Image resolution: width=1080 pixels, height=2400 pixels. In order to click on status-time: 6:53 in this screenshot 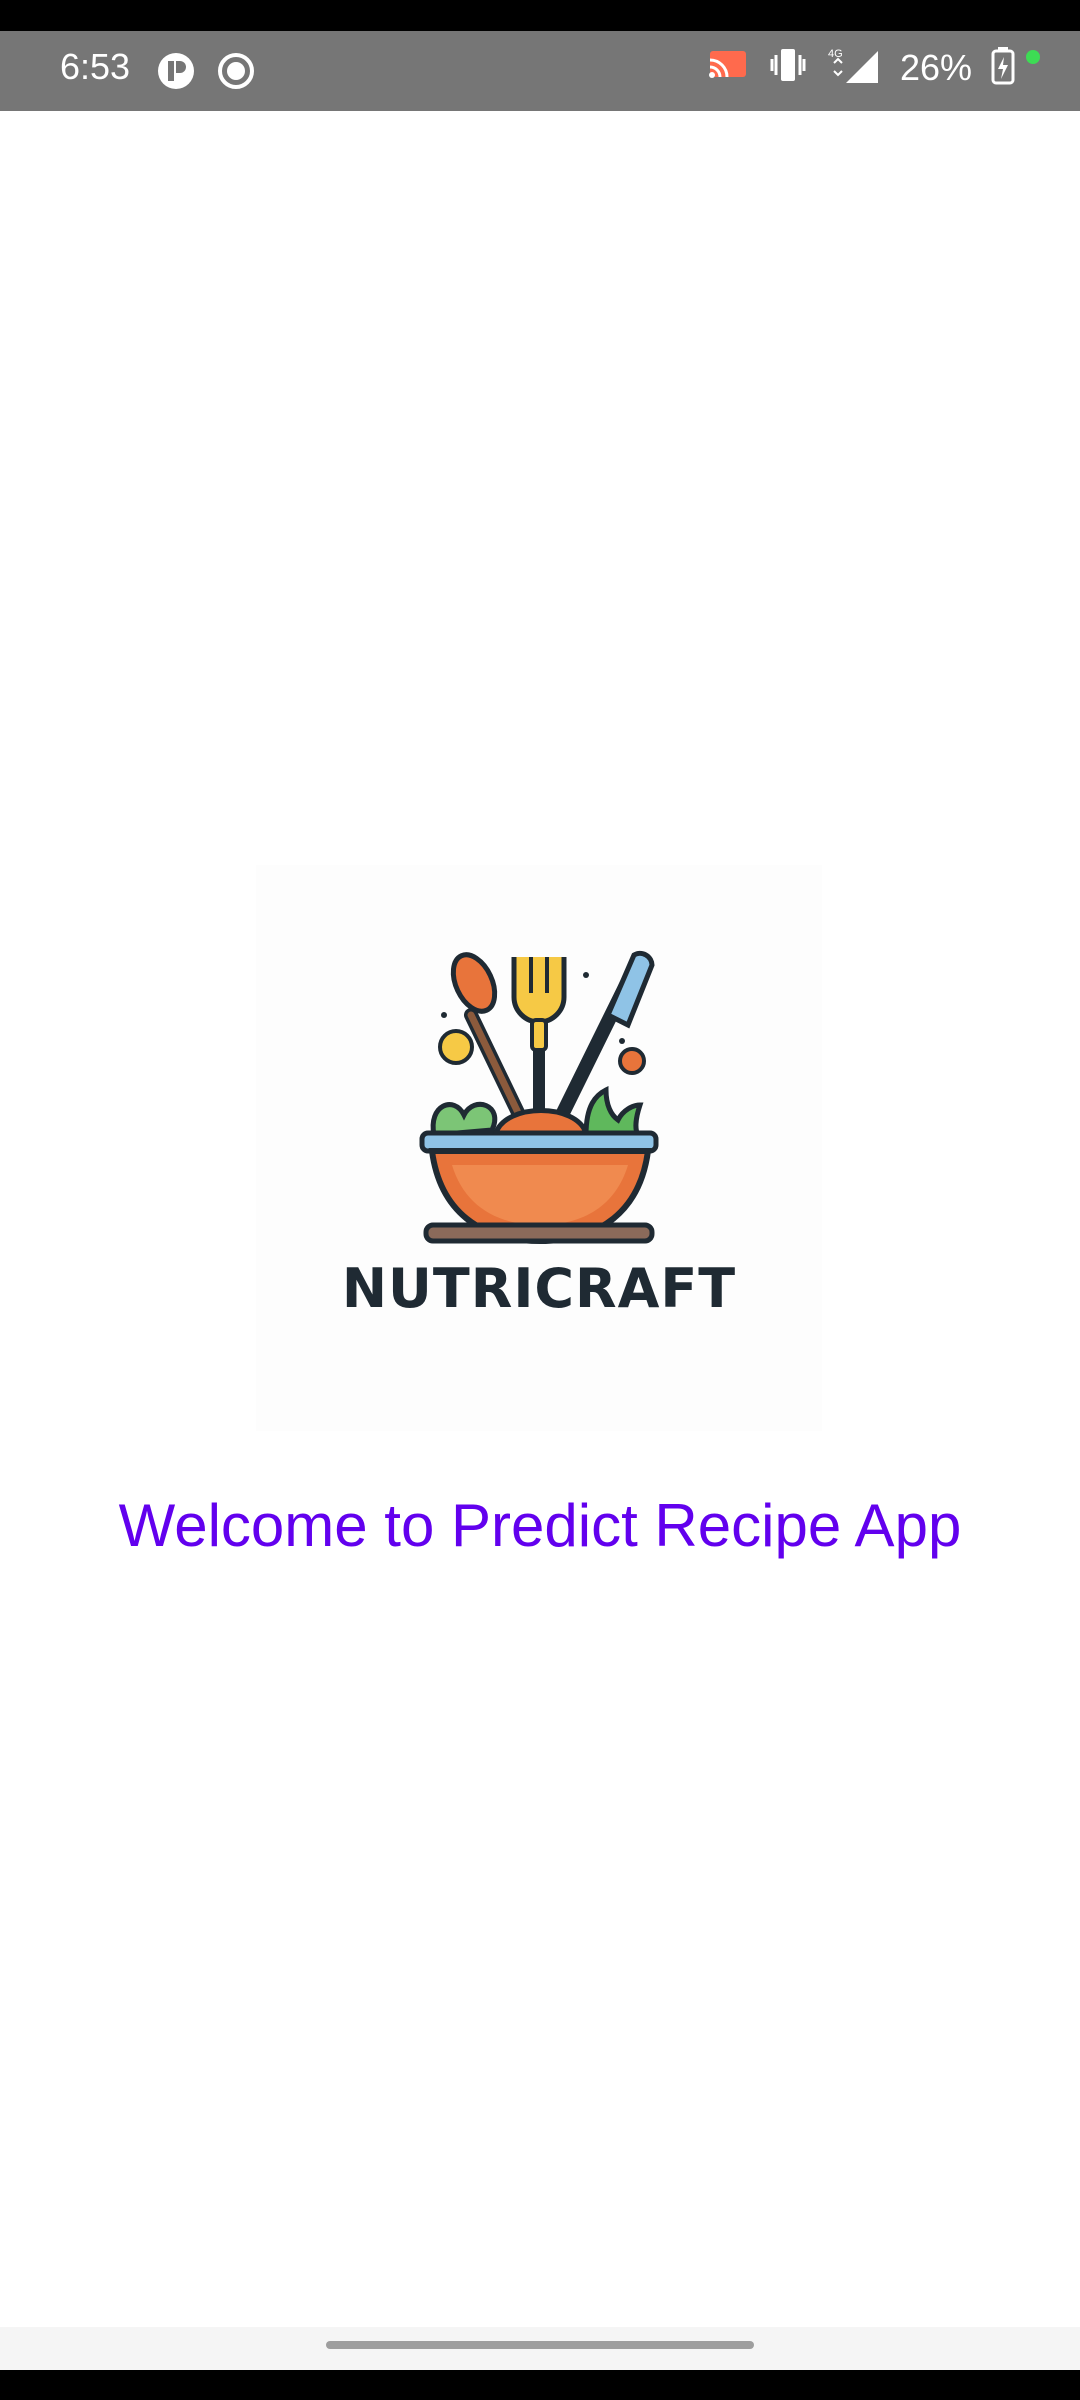, I will do `click(95, 66)`.